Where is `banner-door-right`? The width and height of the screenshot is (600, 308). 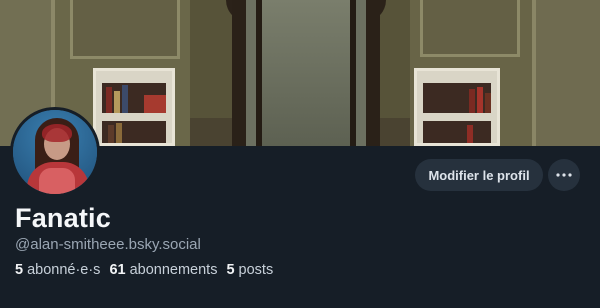
banner-door-right is located at coordinates (566, 73).